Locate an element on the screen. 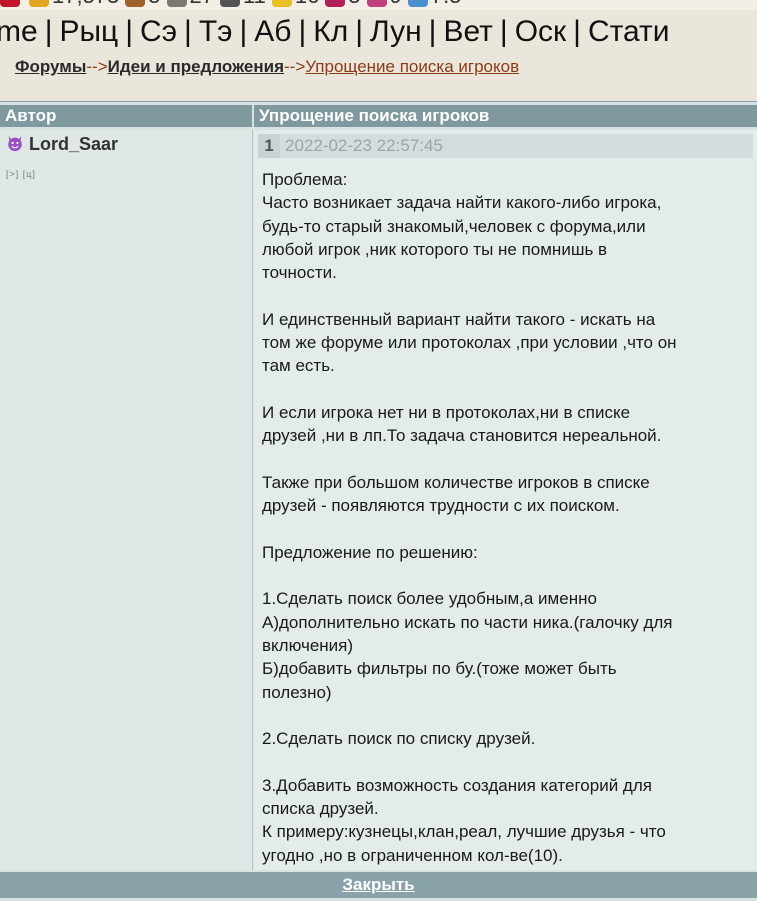 Image resolution: width=757 pixels, height=901 pixels. post-text-line: Проблема: is located at coordinates (305, 179).